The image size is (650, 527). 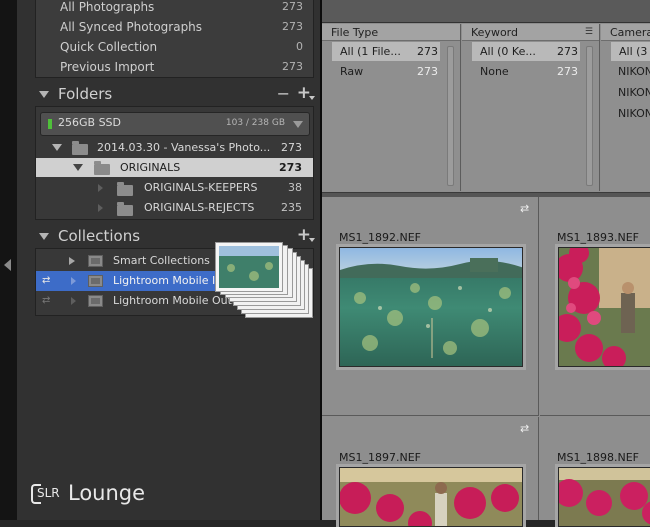 What do you see at coordinates (255, 123) in the screenshot?
I see `volume-usage: 103 / 238 GB` at bounding box center [255, 123].